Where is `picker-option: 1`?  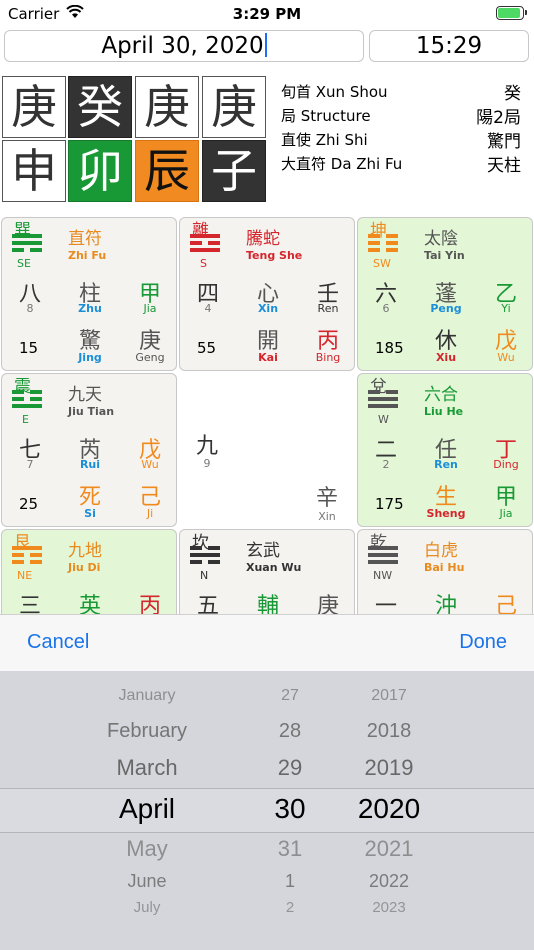
picker-option: 1 is located at coordinates (290, 881).